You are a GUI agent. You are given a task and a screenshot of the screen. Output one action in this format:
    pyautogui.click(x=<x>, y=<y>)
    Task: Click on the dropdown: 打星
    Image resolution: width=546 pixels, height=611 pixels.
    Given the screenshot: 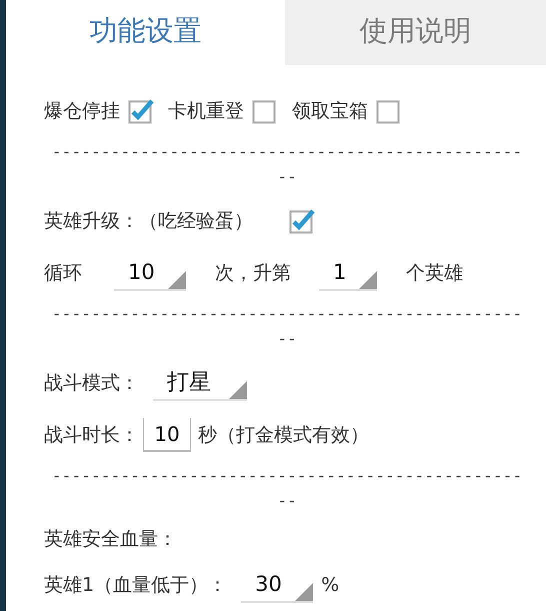 What is the action you would take?
    pyautogui.click(x=200, y=383)
    